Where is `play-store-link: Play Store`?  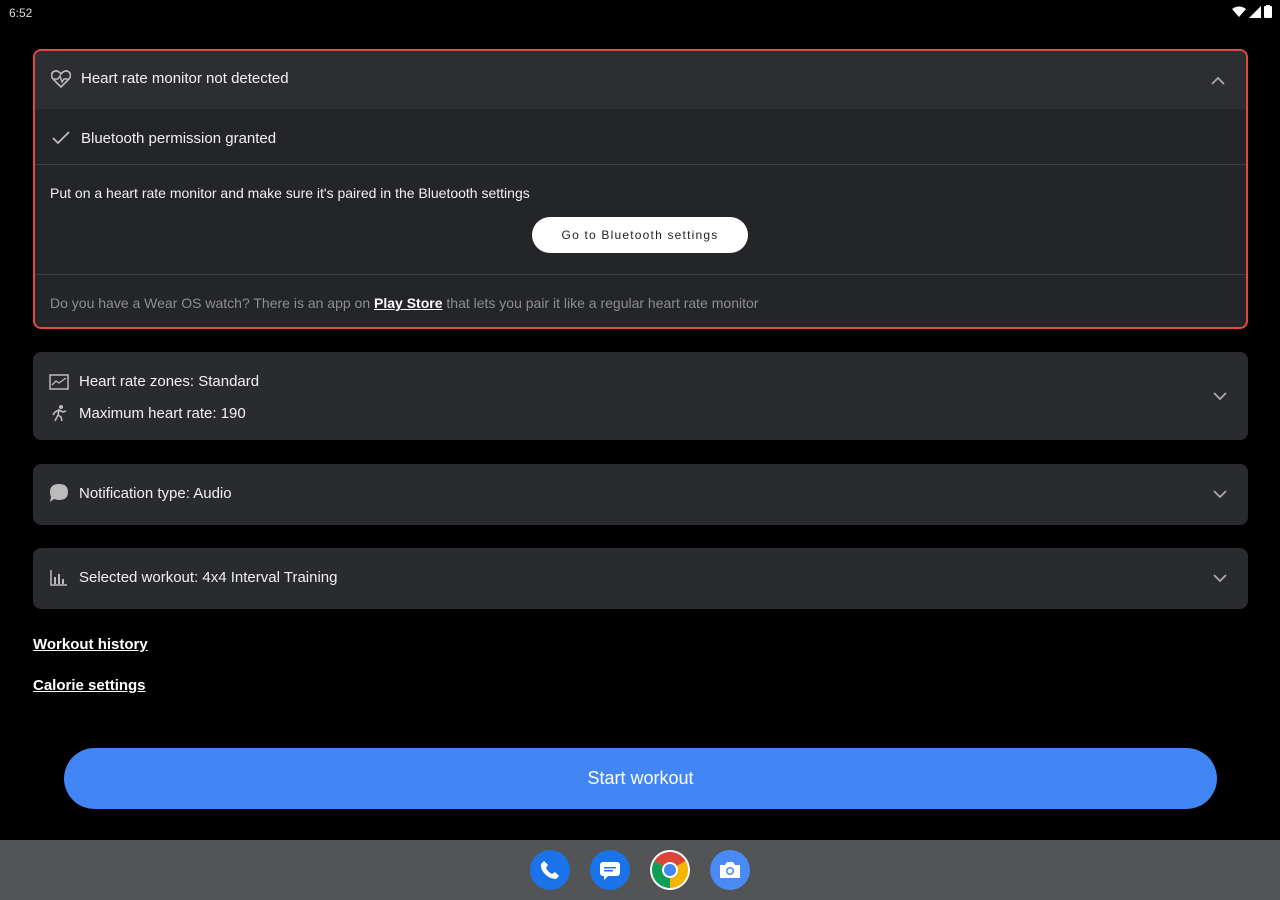
play-store-link: Play Store is located at coordinates (408, 303).